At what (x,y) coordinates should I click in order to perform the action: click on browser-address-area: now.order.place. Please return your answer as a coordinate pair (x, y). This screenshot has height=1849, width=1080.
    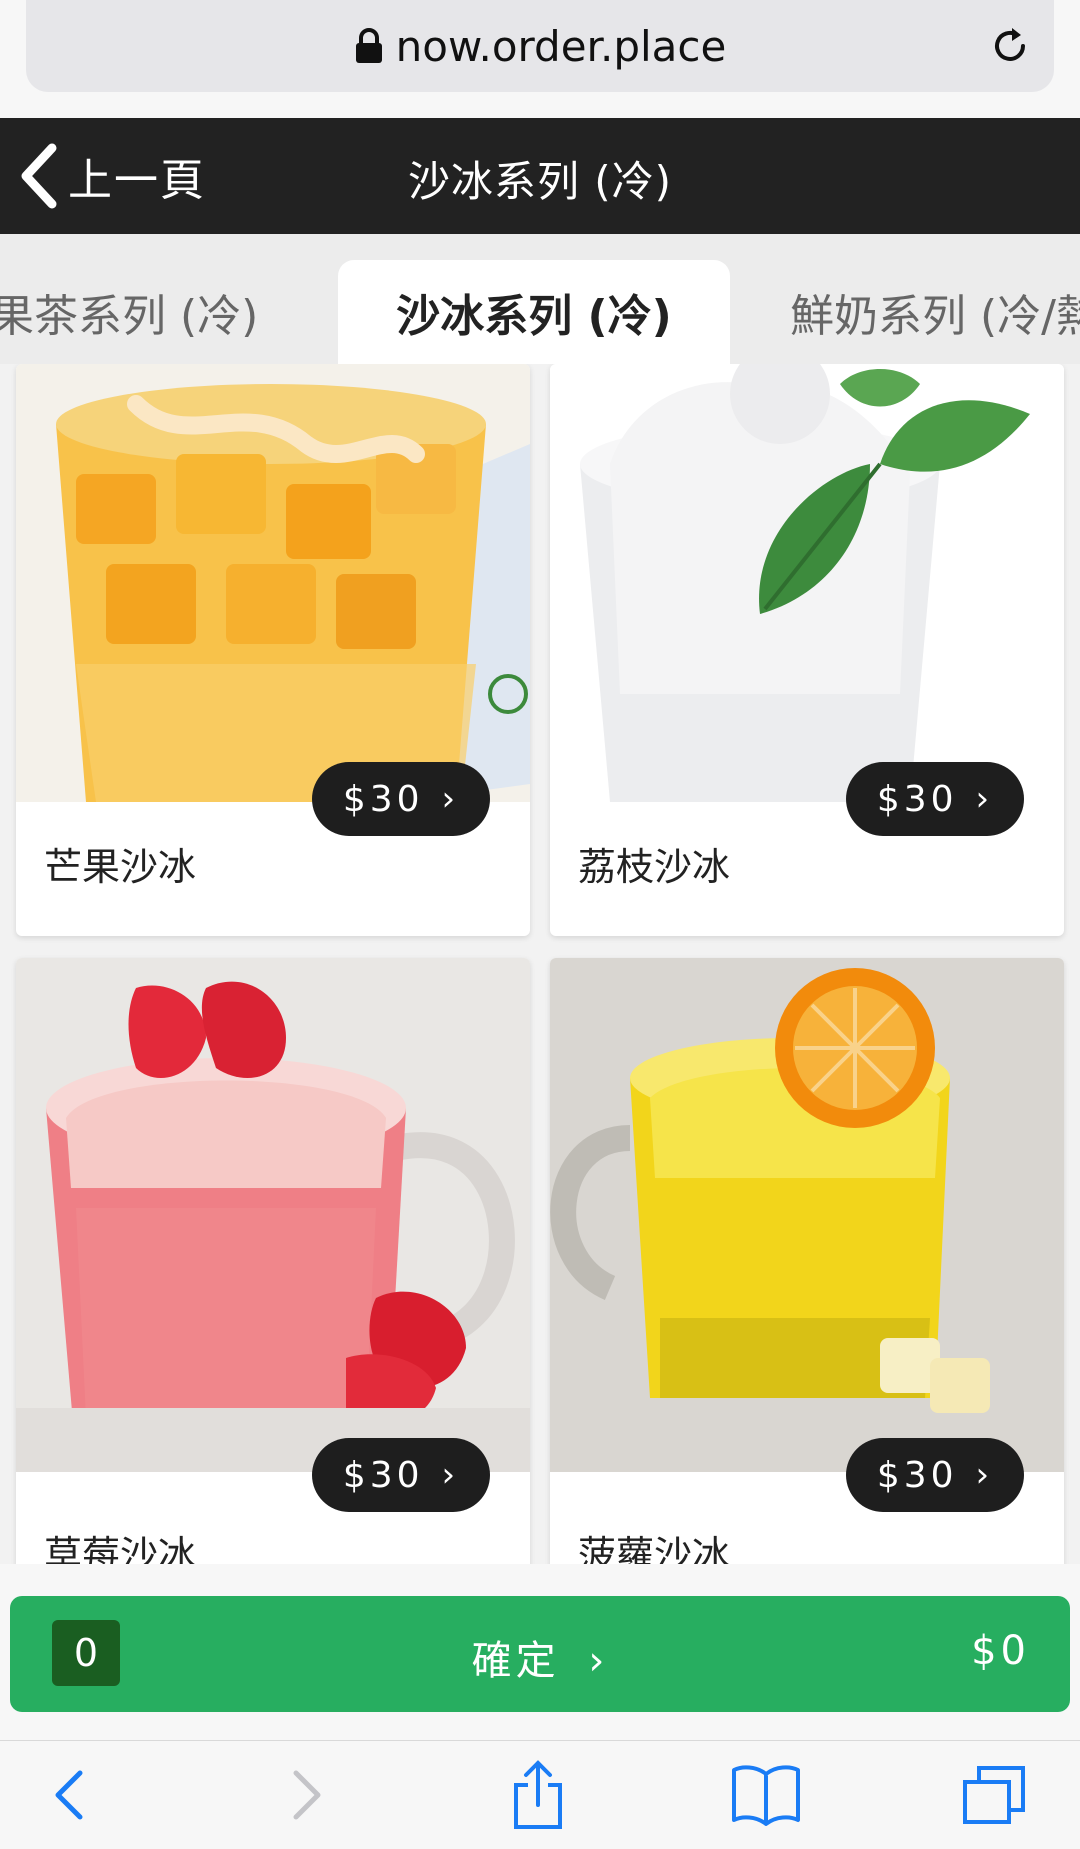
    Looking at the image, I should click on (540, 59).